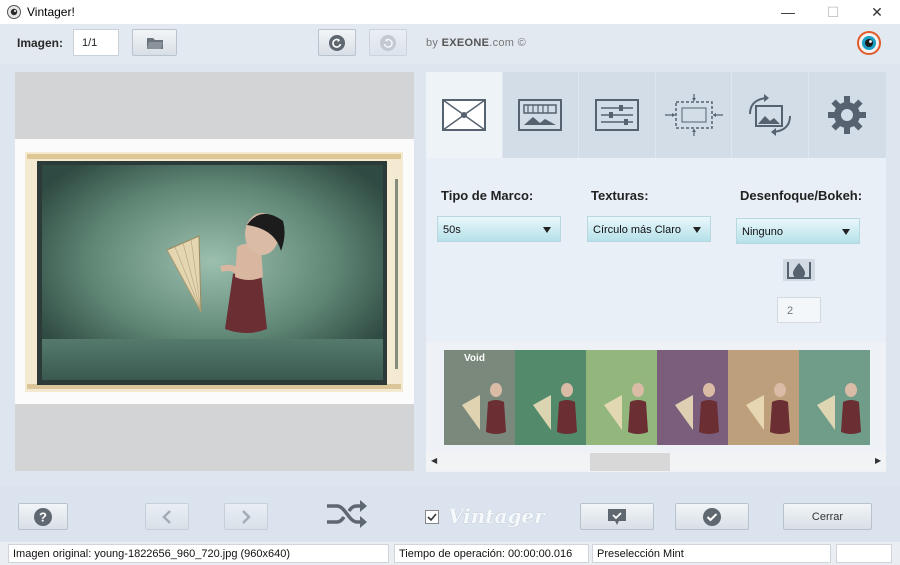 Image resolution: width=900 pixels, height=565 pixels. I want to click on tab-adjustments, so click(617, 115).